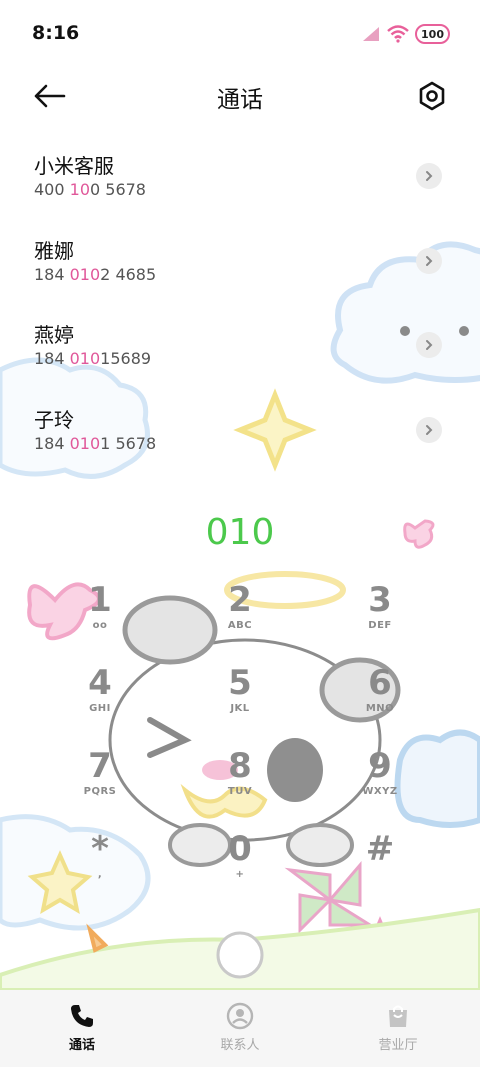  What do you see at coordinates (240, 683) in the screenshot?
I see `key-digit: 5` at bounding box center [240, 683].